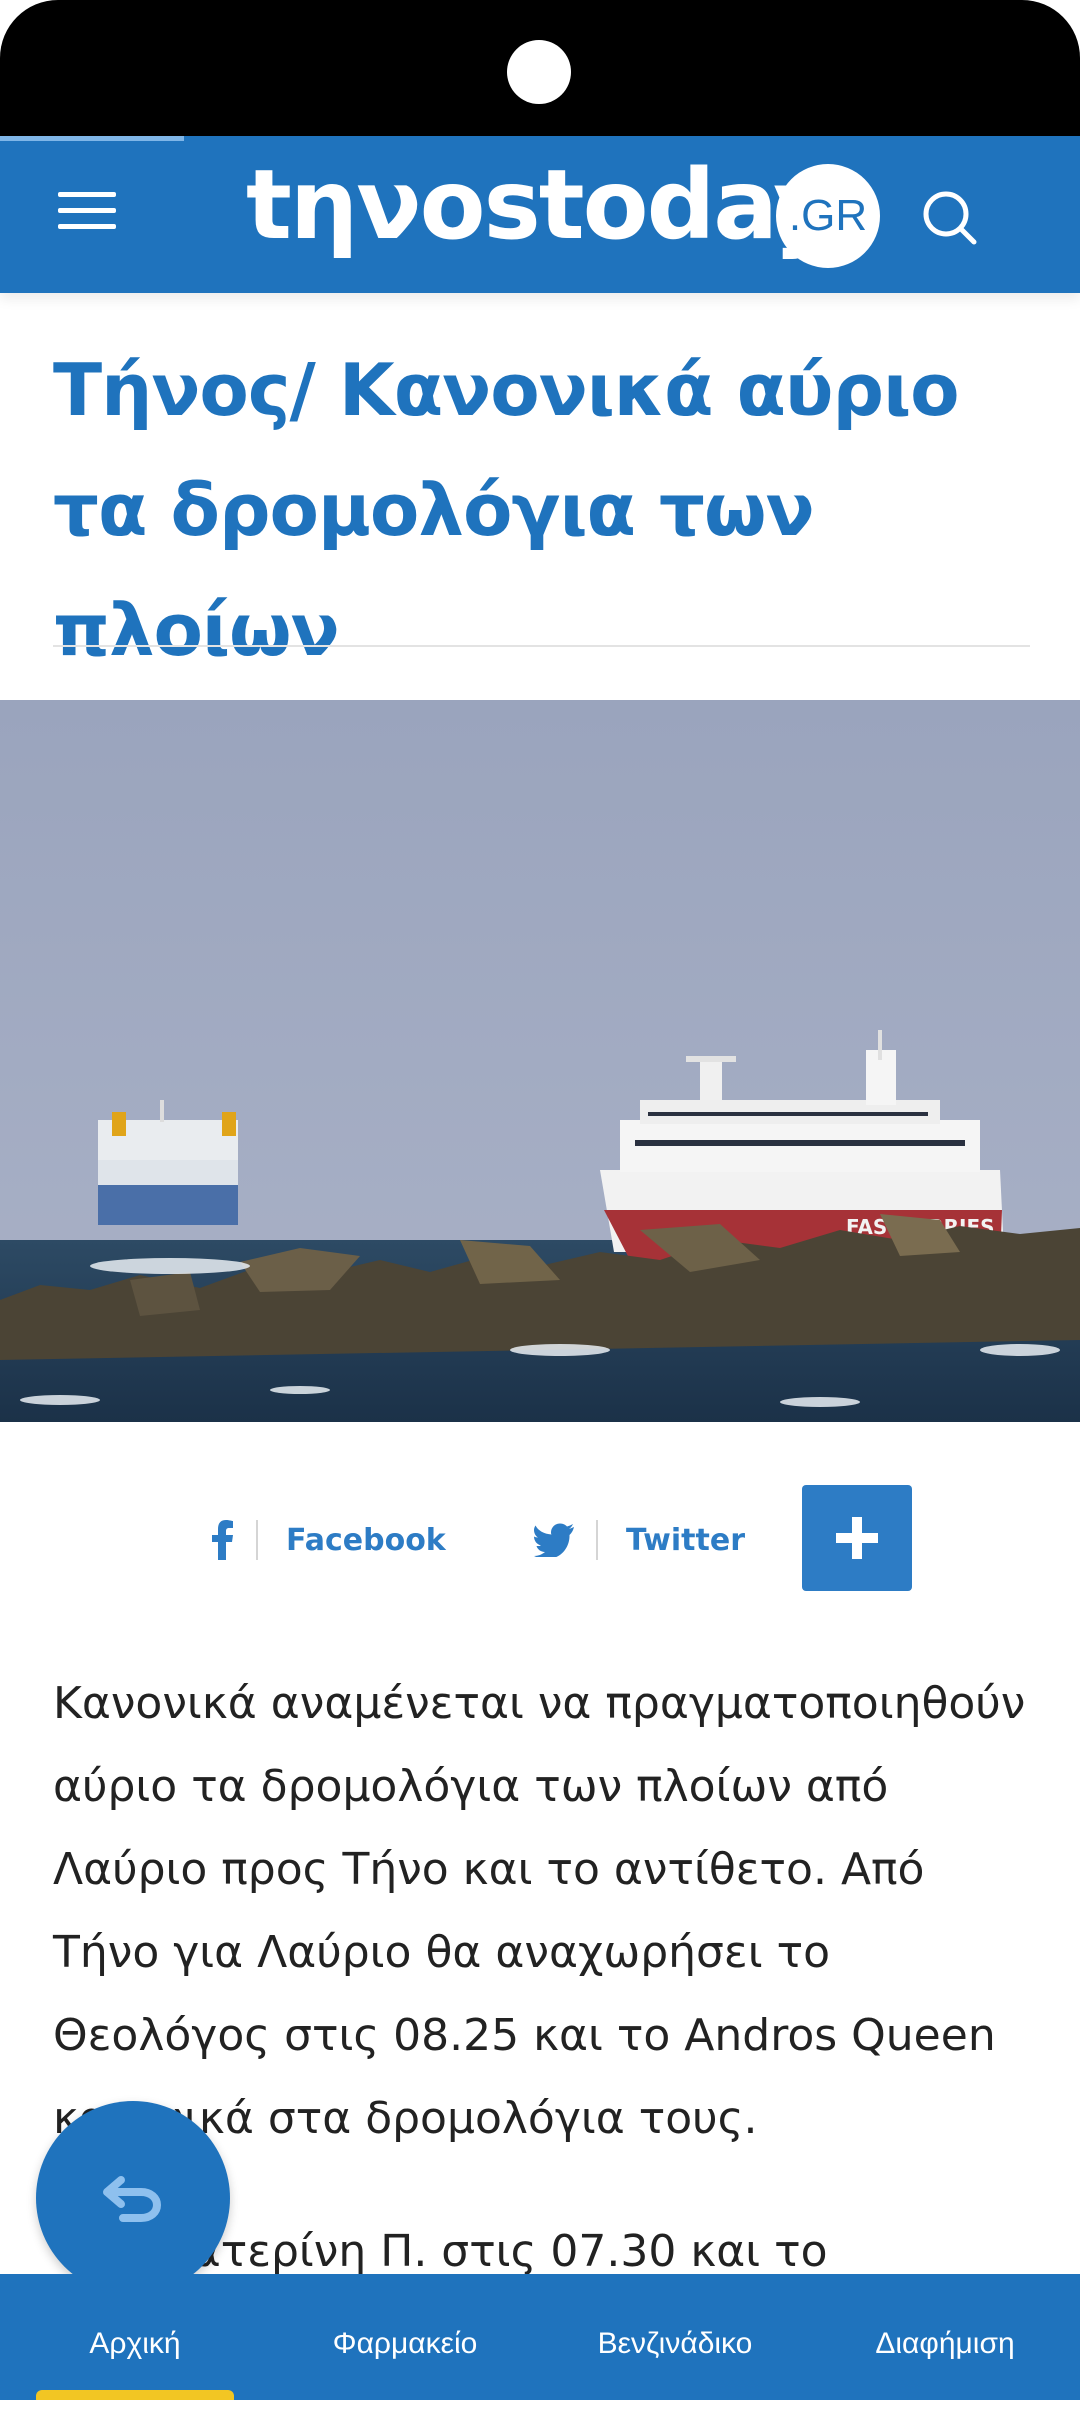  Describe the element at coordinates (135, 2337) in the screenshot. I see `nav-item-home: Αρχική` at that location.